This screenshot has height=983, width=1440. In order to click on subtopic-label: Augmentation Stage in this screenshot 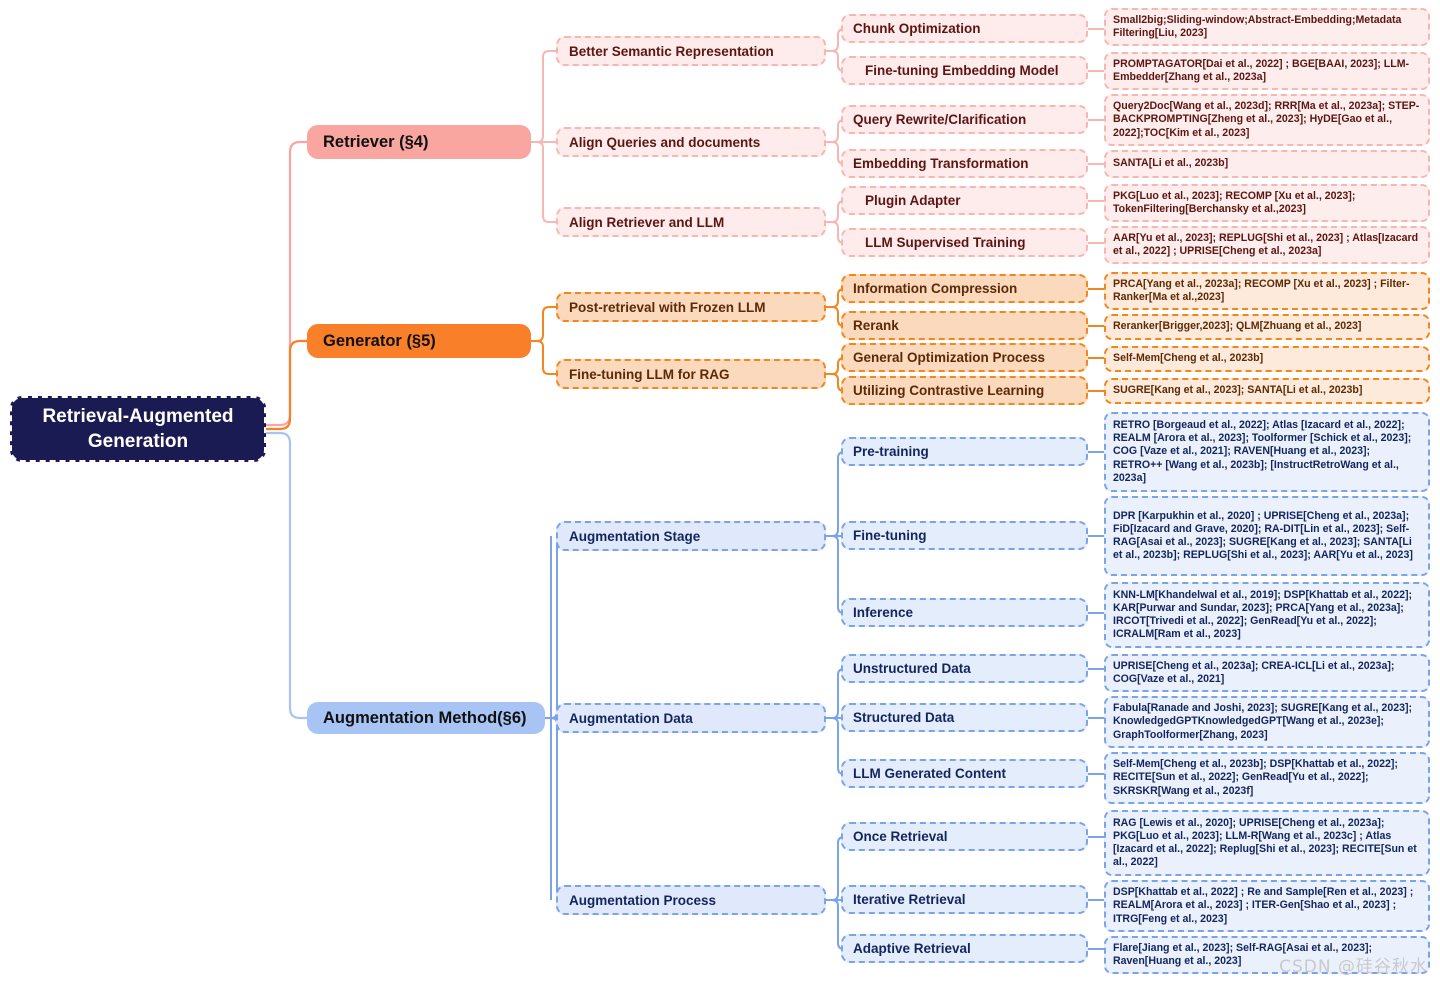, I will do `click(635, 536)`.